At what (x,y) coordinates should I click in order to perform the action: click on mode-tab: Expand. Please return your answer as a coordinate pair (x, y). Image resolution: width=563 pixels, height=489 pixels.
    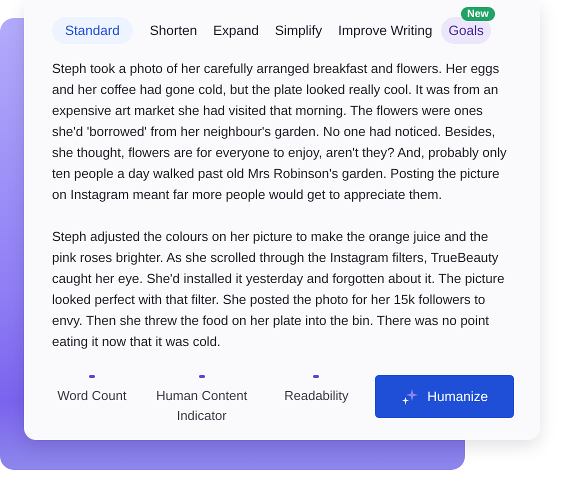
    Looking at the image, I should click on (236, 30).